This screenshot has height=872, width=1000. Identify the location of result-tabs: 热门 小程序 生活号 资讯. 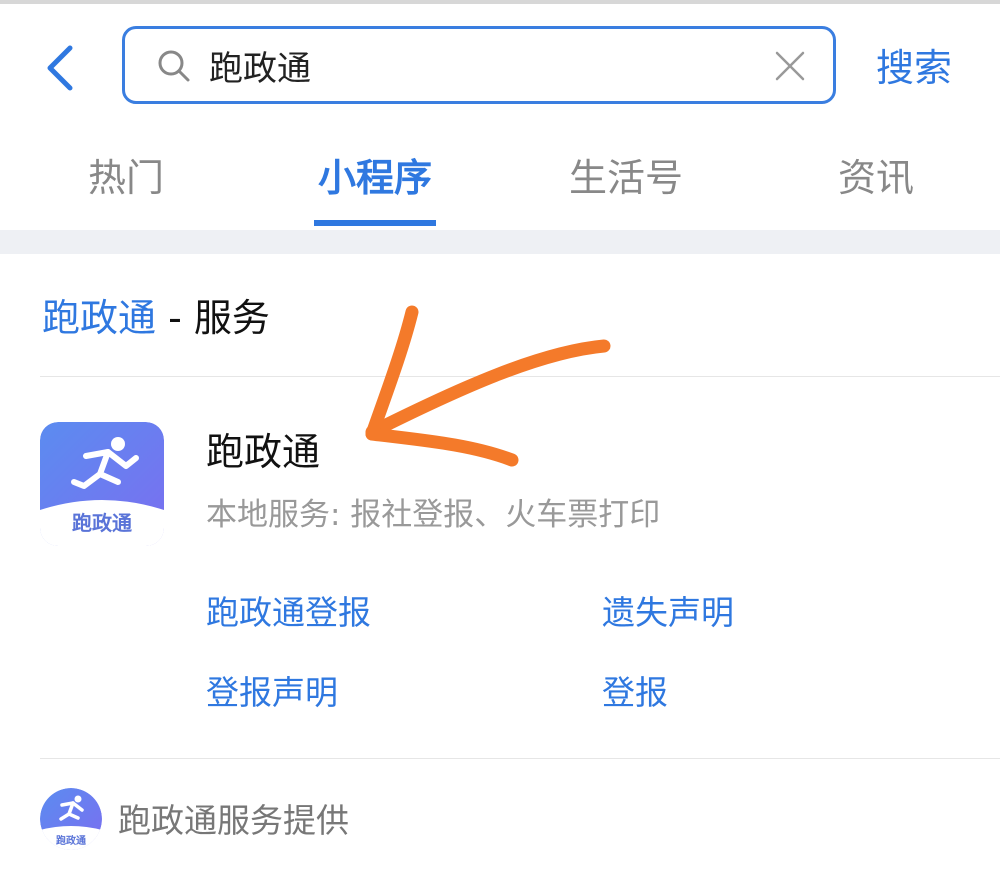
(500, 177).